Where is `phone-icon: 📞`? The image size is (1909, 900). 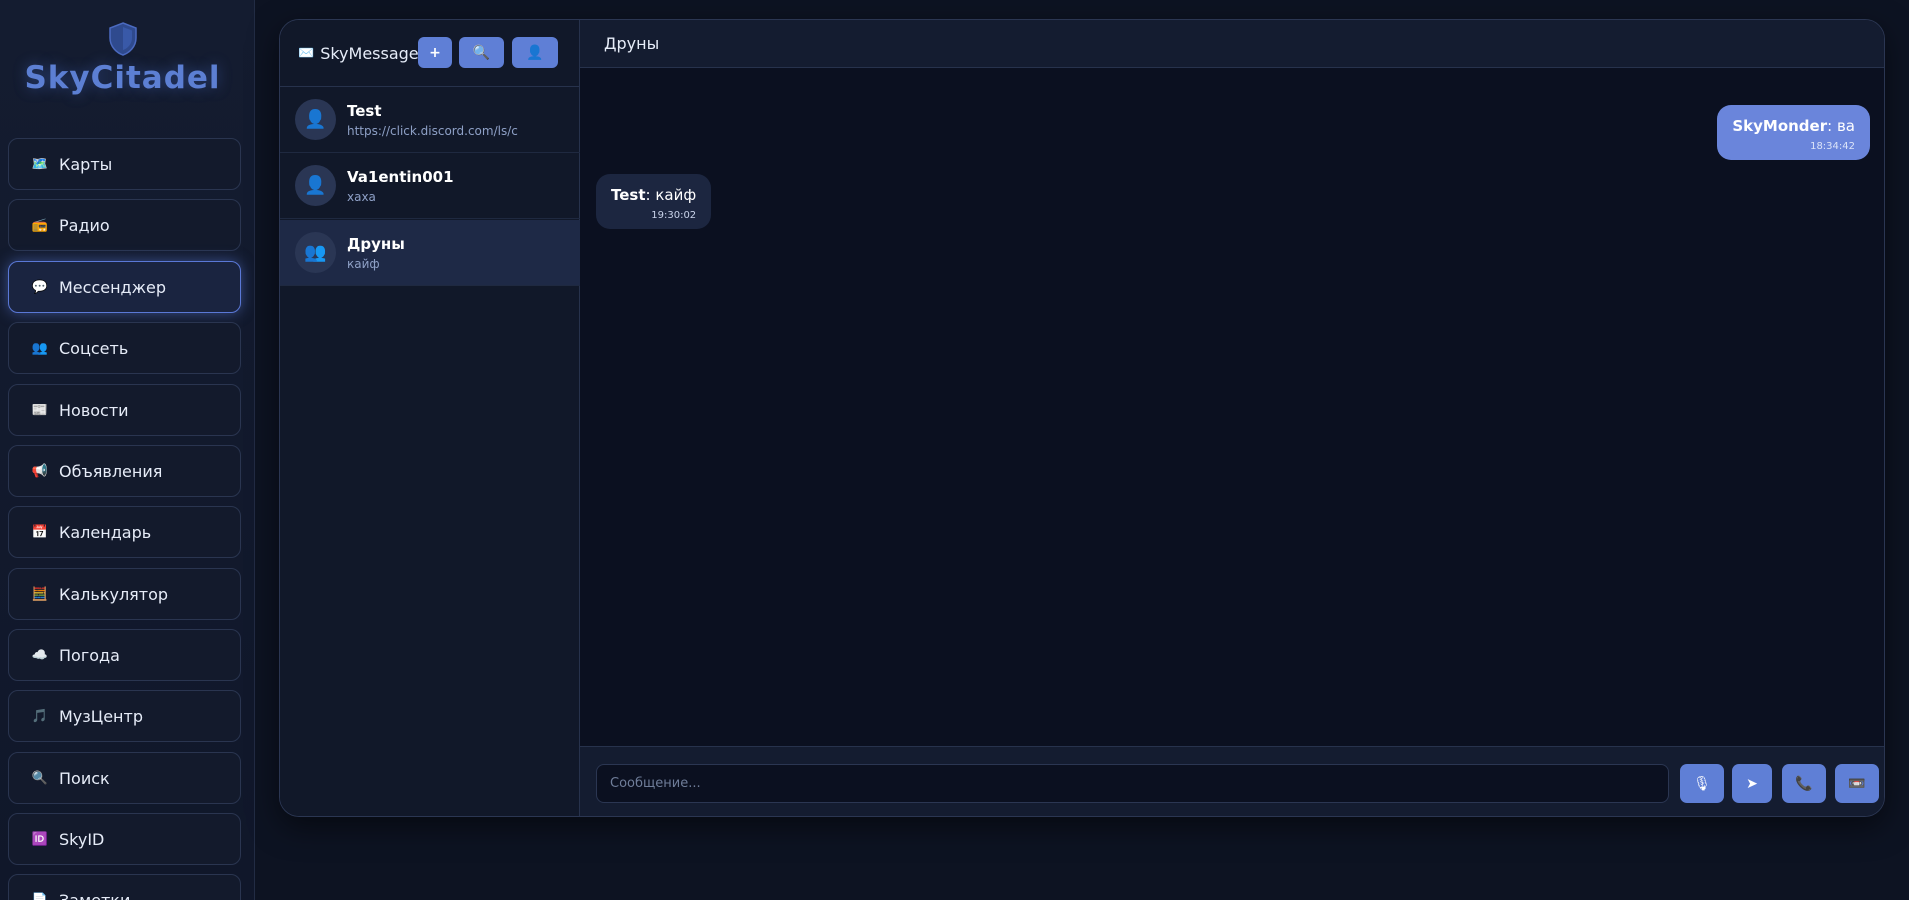
phone-icon: 📞 is located at coordinates (1804, 783).